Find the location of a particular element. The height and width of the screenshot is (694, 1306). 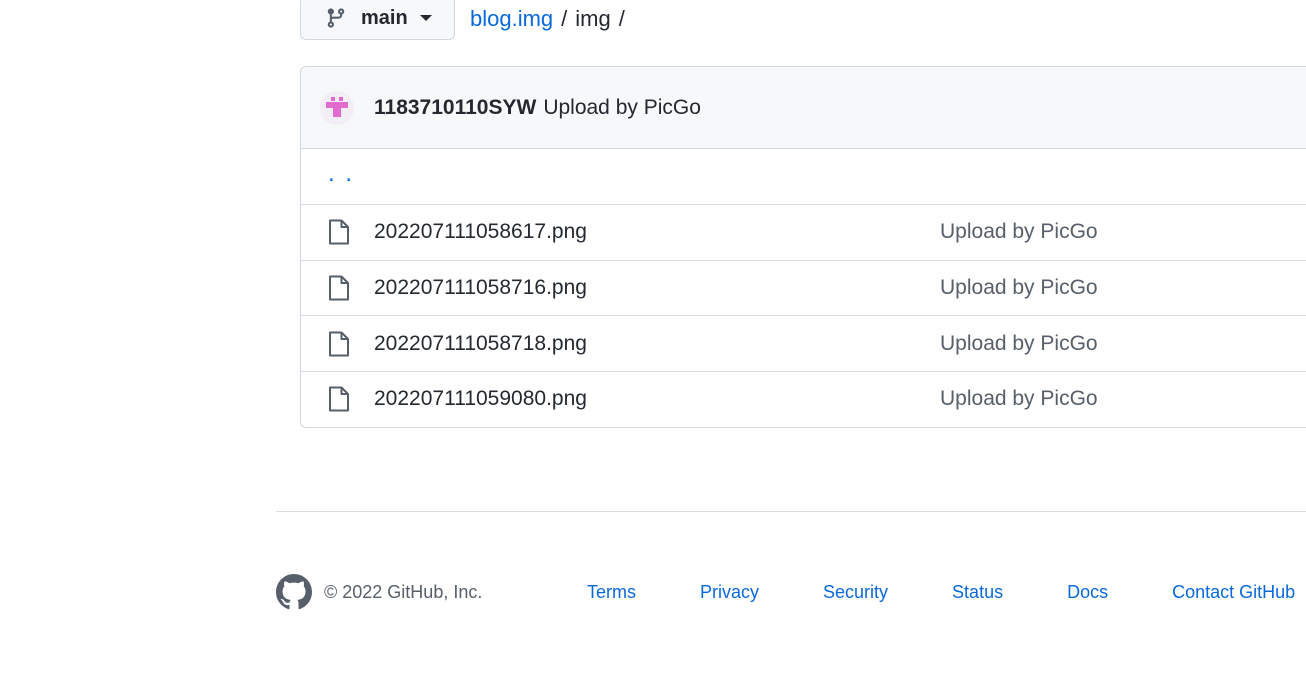

file-name: 202207111059080.png is located at coordinates (657, 399).